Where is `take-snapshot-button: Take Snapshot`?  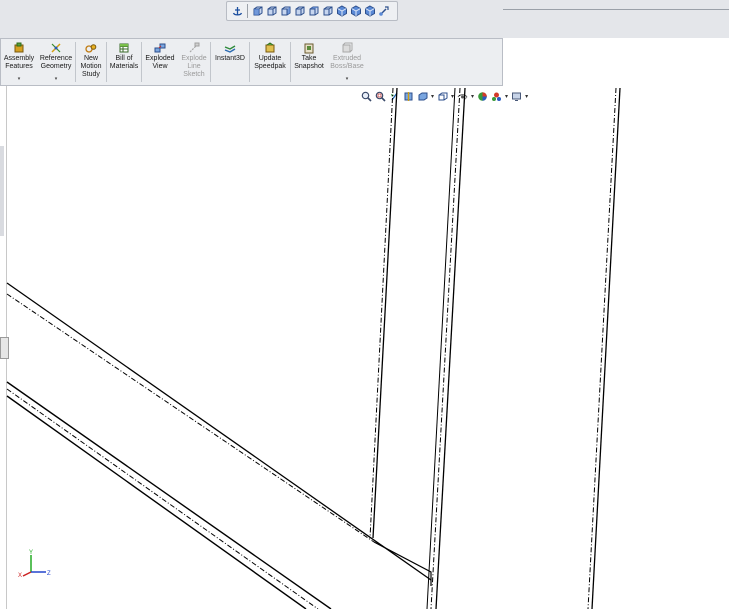
take-snapshot-button: Take Snapshot is located at coordinates (309, 62).